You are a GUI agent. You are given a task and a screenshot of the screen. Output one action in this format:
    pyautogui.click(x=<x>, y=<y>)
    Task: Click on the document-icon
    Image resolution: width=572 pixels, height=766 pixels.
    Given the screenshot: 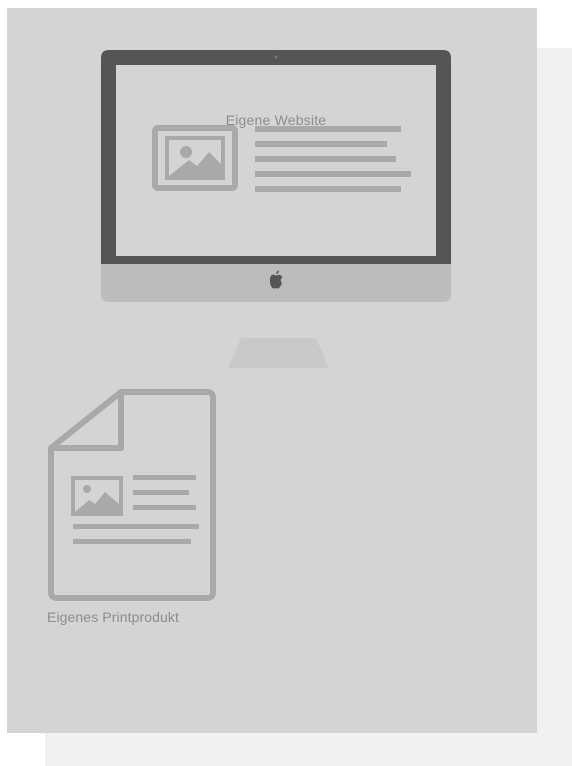 What is the action you would take?
    pyautogui.click(x=132, y=495)
    